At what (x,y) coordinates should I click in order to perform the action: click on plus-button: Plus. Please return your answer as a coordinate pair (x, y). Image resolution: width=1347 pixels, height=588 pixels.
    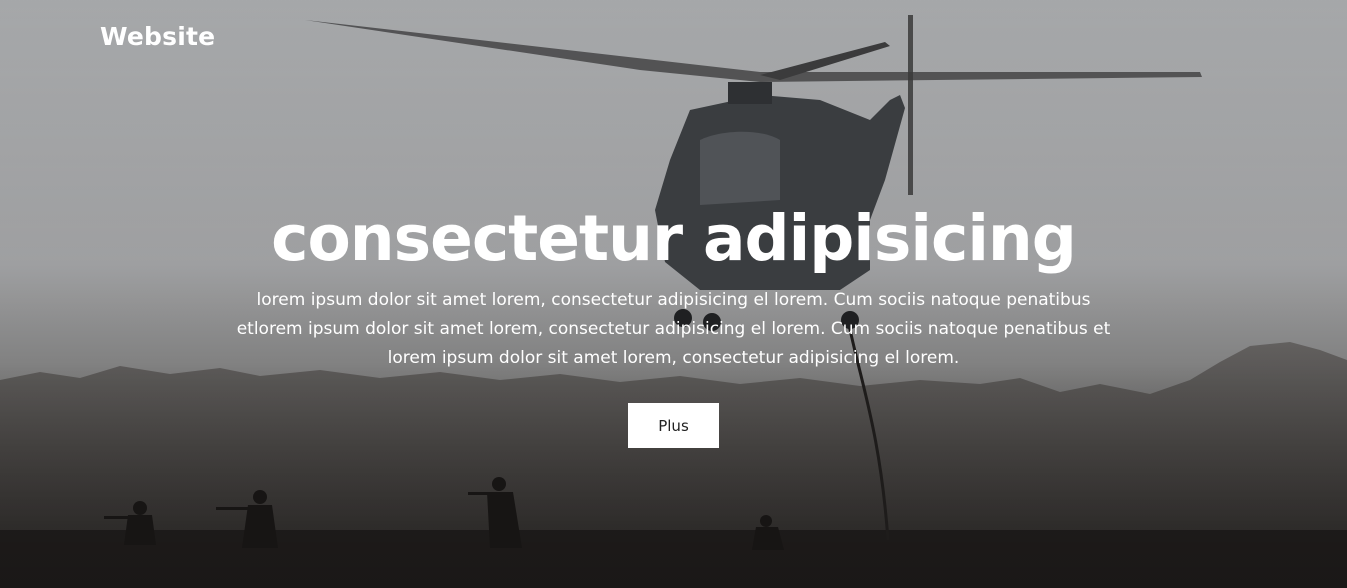
    Looking at the image, I should click on (673, 425).